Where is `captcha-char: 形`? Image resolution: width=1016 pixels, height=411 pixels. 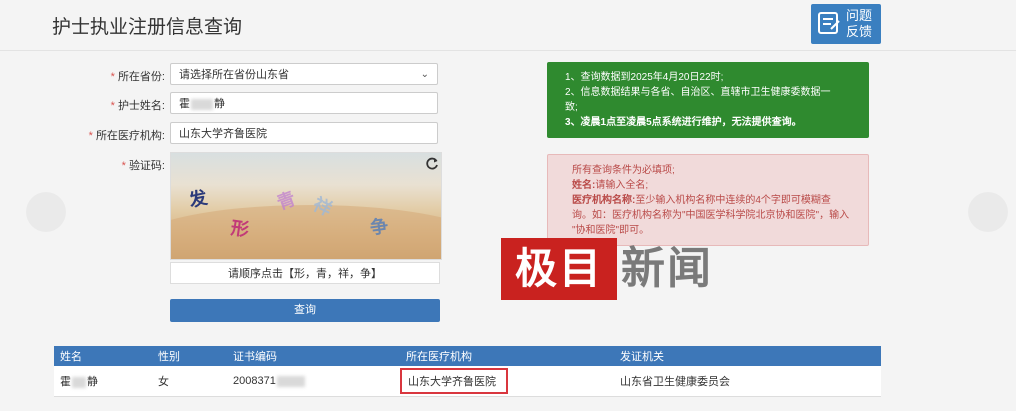 captcha-char: 形 is located at coordinates (239, 228).